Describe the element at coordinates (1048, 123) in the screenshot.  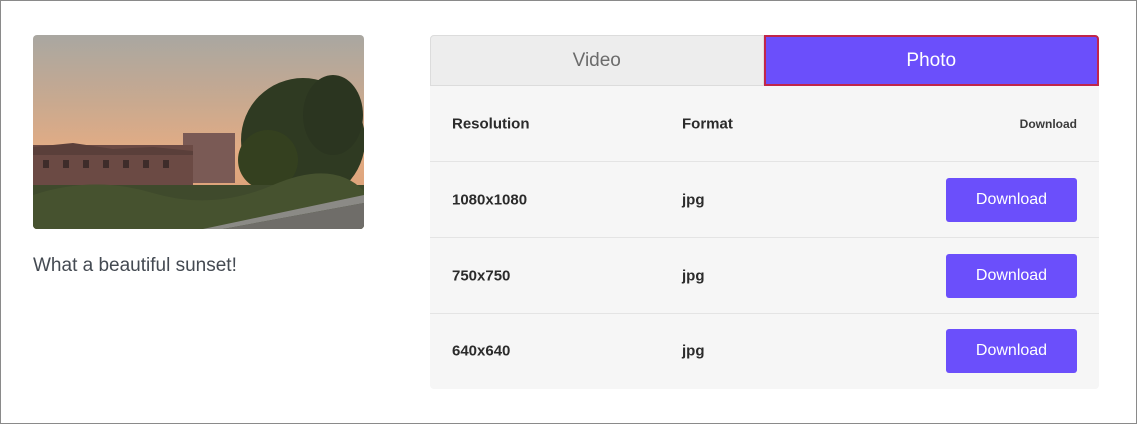
I see `header-download: Download` at that location.